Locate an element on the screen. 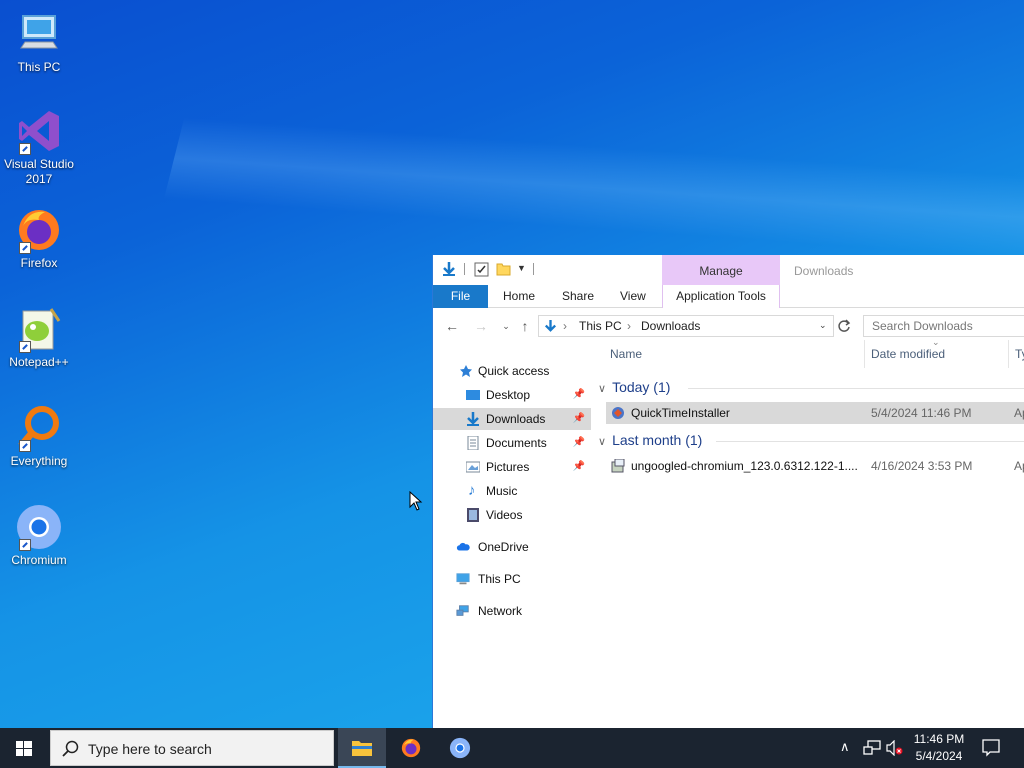  ribbon-tabs: File Home Share View Application Tools is located at coordinates (728, 296).